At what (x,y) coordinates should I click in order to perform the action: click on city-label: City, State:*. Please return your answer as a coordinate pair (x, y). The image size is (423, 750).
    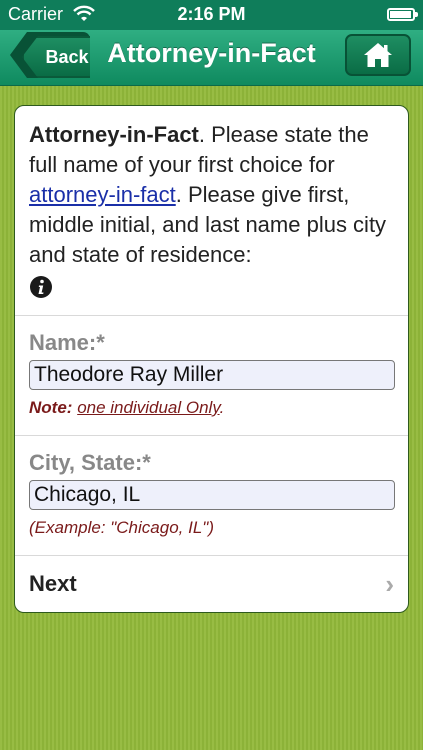
    Looking at the image, I should click on (90, 462).